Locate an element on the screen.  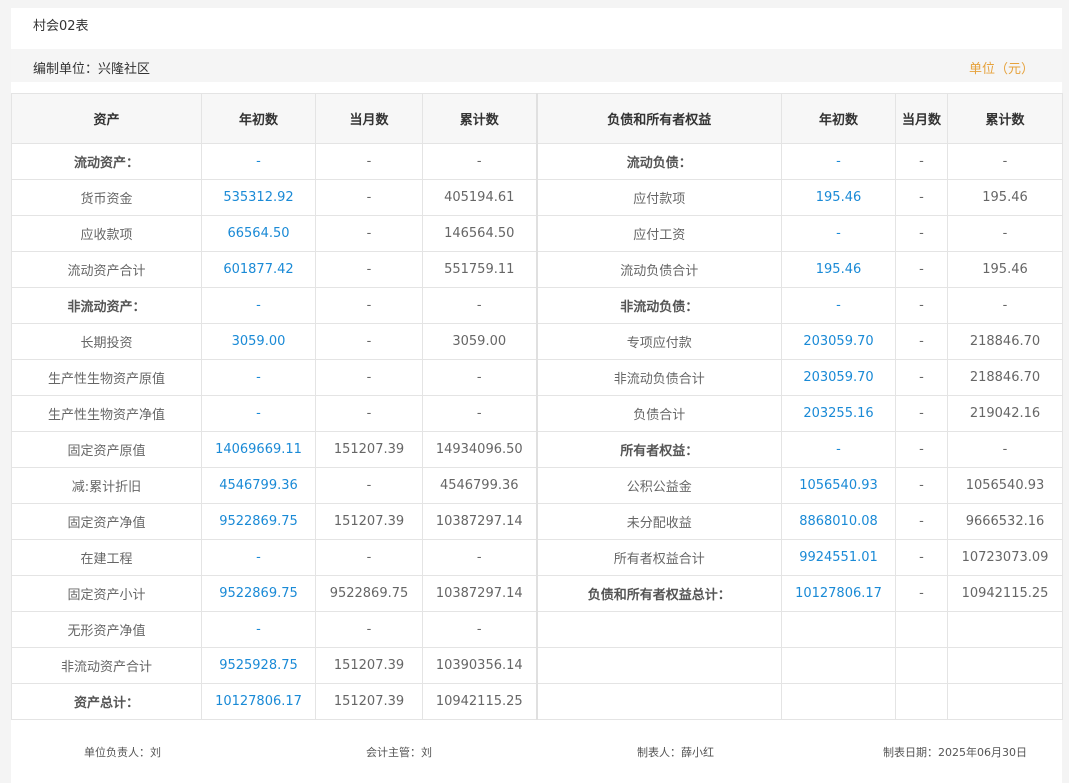
table-row: 应收款项 66564.50-146564.50 应付工资 - - - is located at coordinates (537, 233).